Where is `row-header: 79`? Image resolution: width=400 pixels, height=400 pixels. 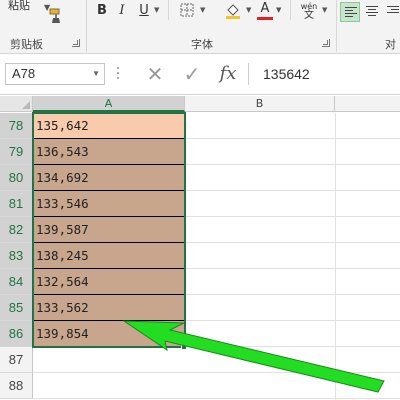
row-header: 79 is located at coordinates (16, 152).